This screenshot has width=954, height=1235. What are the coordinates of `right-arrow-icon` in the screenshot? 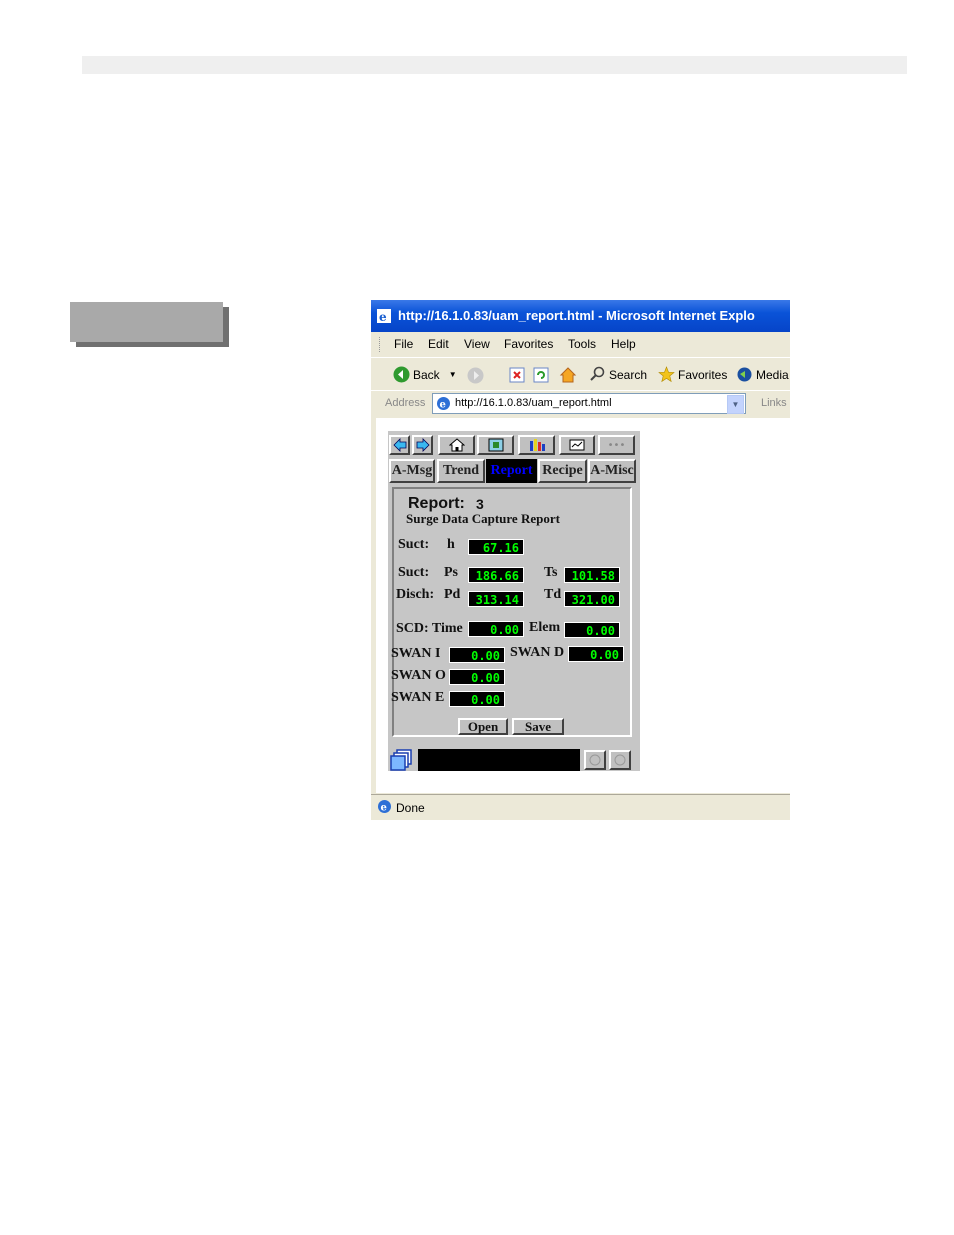 It's located at (423, 445).